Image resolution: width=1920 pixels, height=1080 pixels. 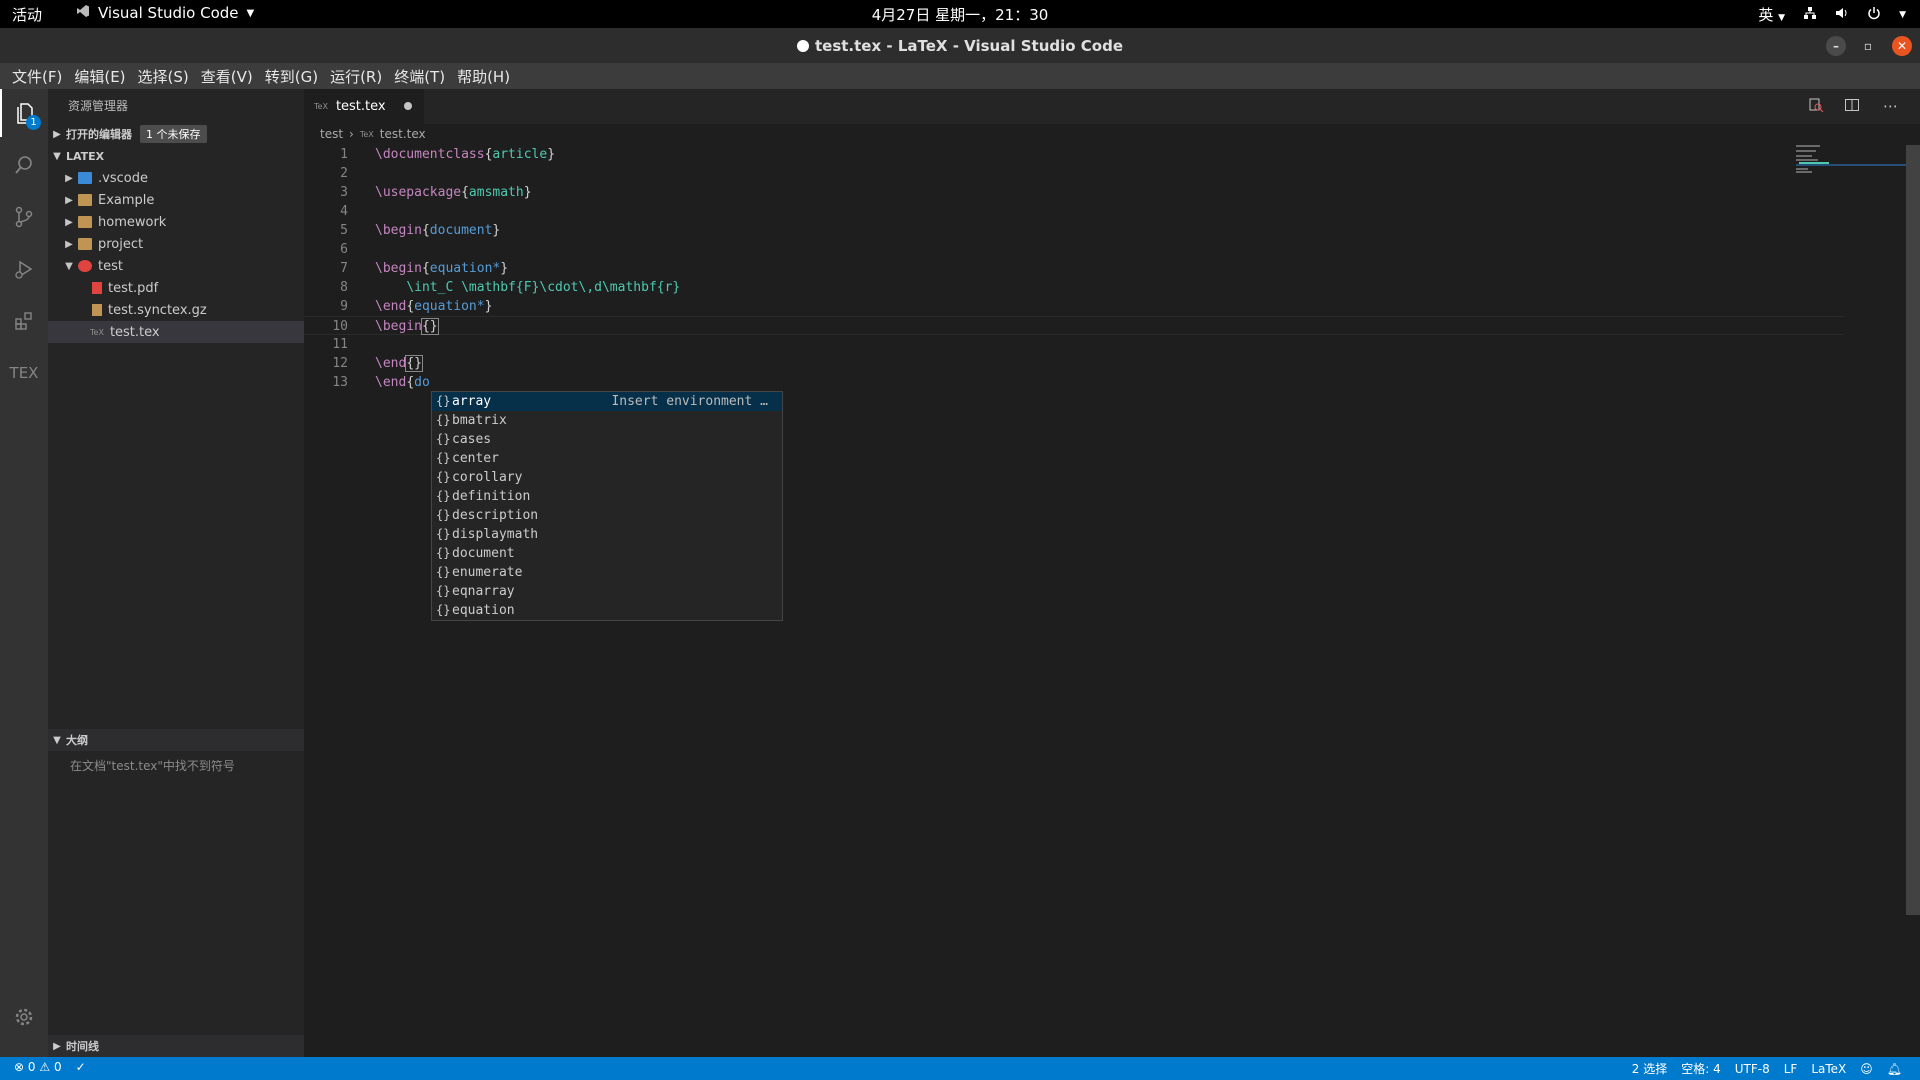 What do you see at coordinates (483, 76) in the screenshot?
I see `menu-help: 帮助(H)` at bounding box center [483, 76].